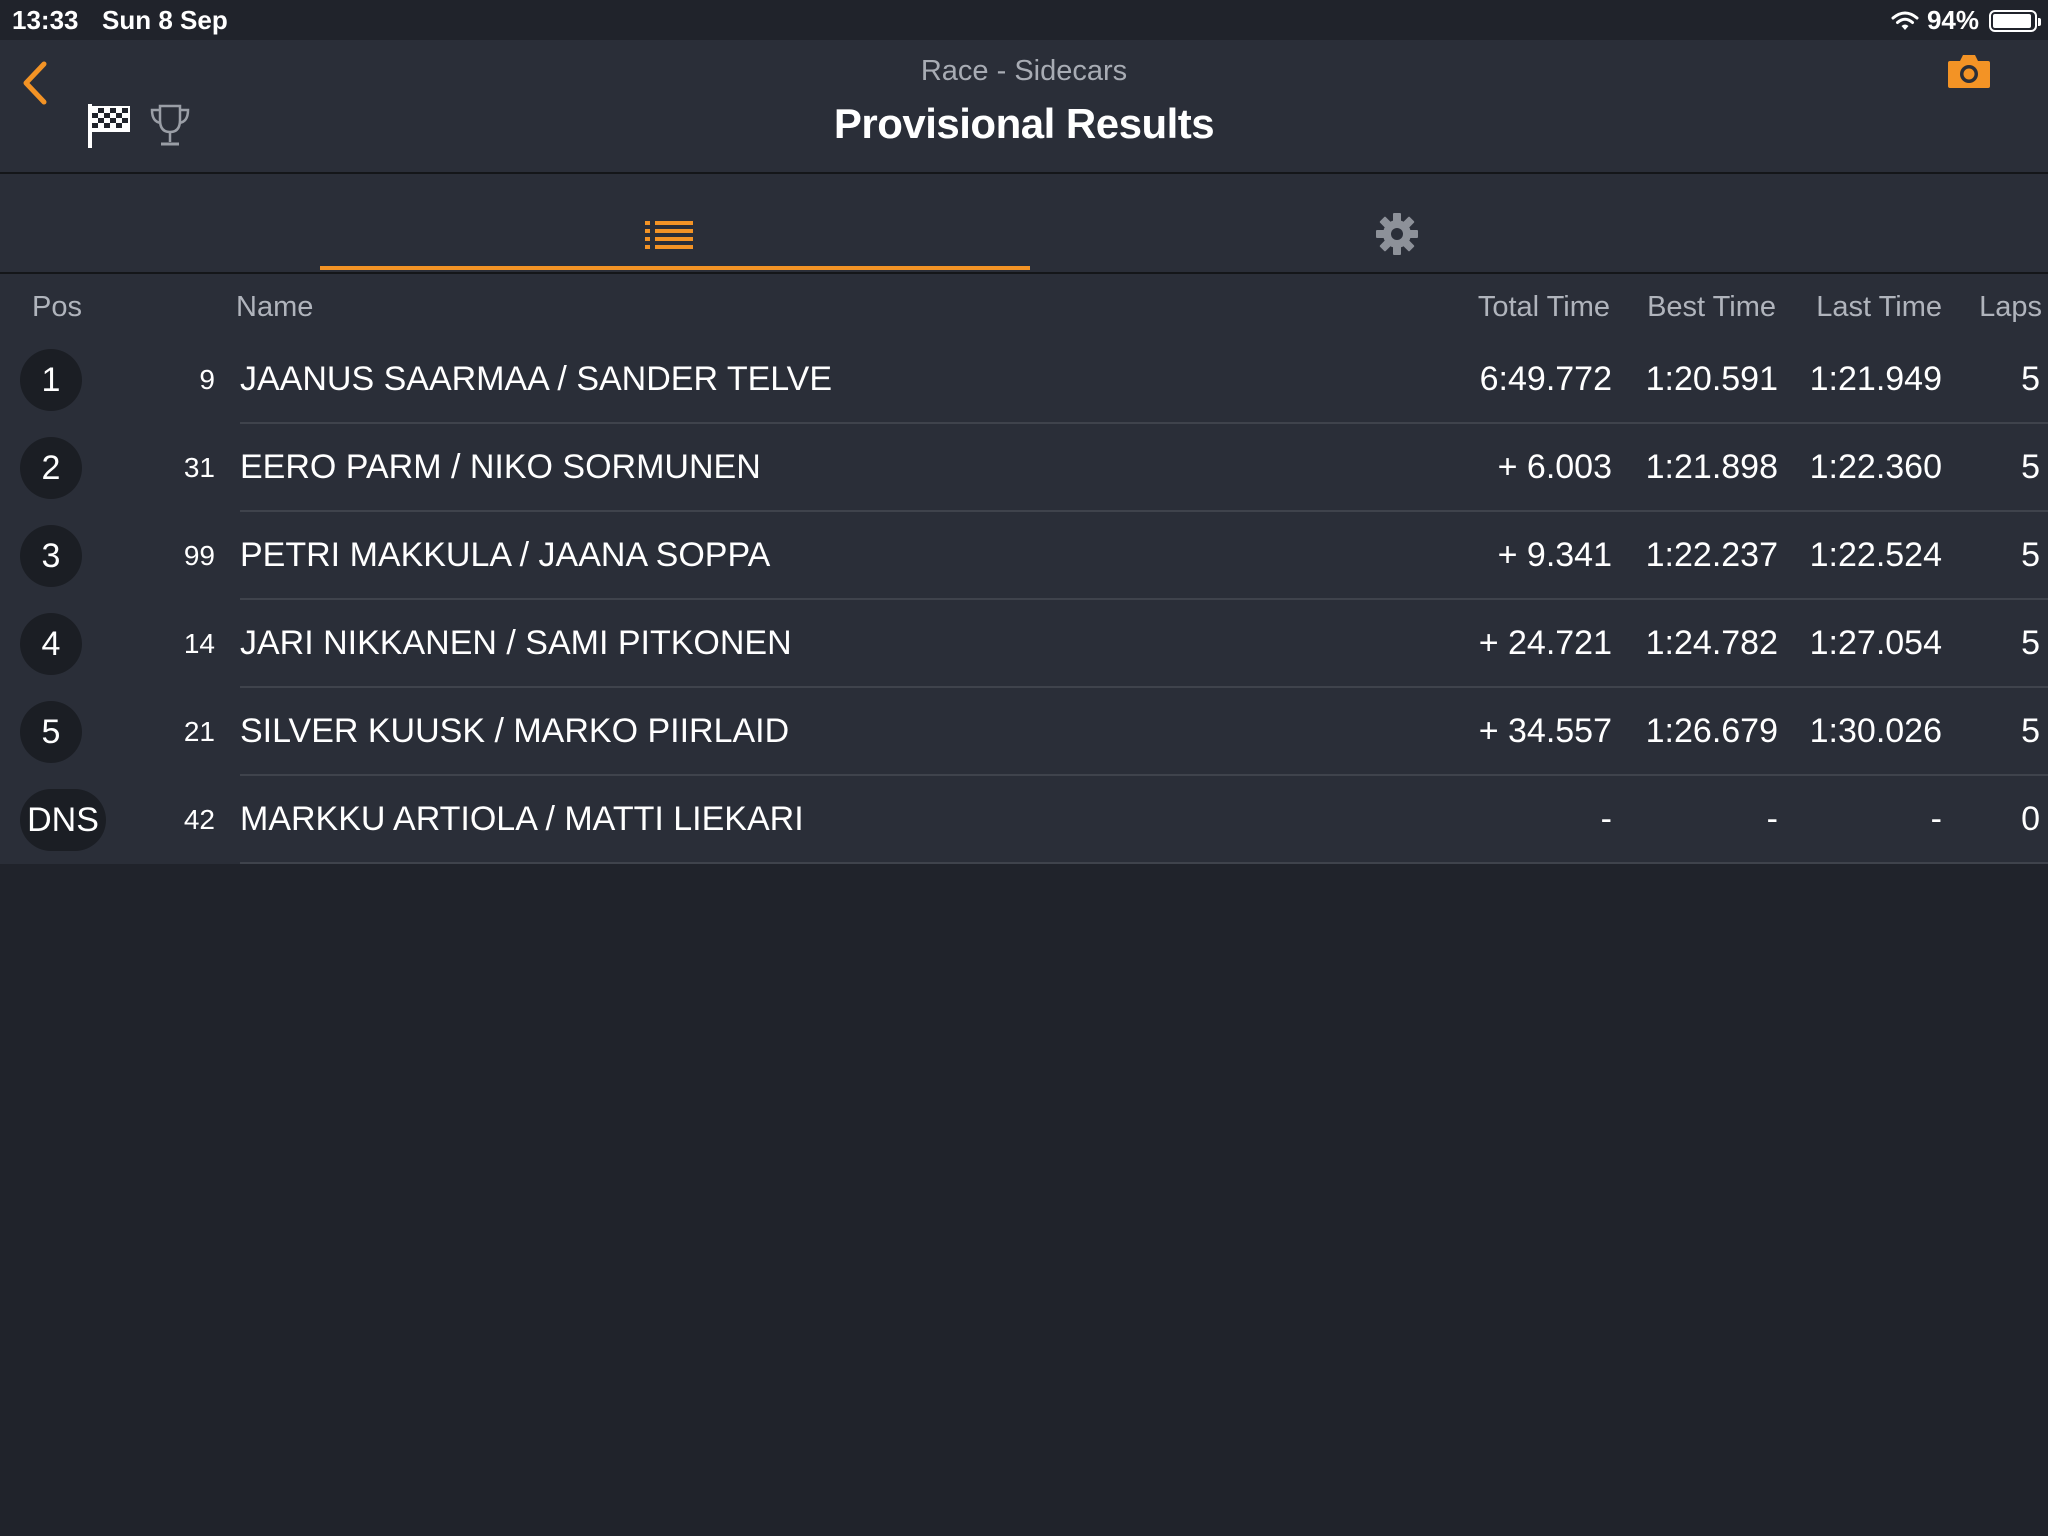  What do you see at coordinates (1554, 467) in the screenshot?
I see `total-time: + 6.003` at bounding box center [1554, 467].